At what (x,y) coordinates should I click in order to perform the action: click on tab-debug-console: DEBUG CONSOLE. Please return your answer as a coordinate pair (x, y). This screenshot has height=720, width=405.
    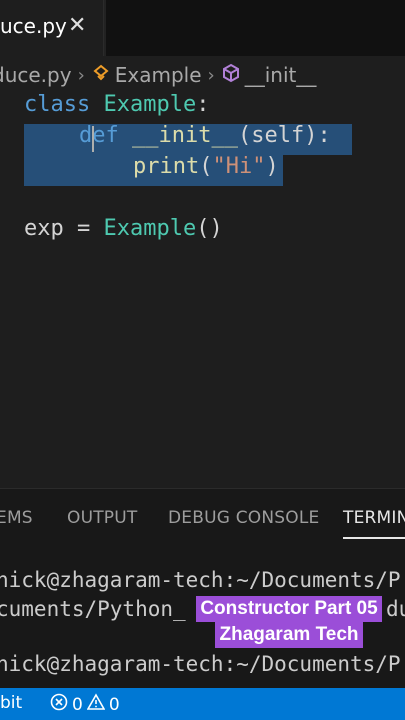
    Looking at the image, I should click on (243, 518).